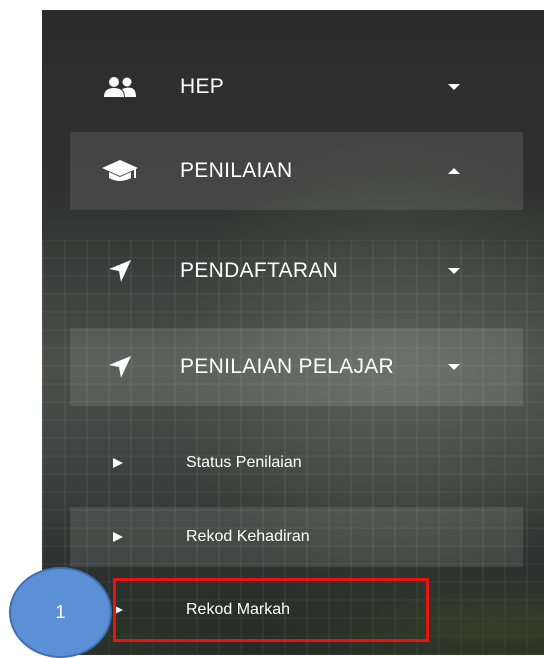 Image resolution: width=544 pixels, height=658 pixels. I want to click on menu-item-penilaian: PENILAIAN, so click(296, 171).